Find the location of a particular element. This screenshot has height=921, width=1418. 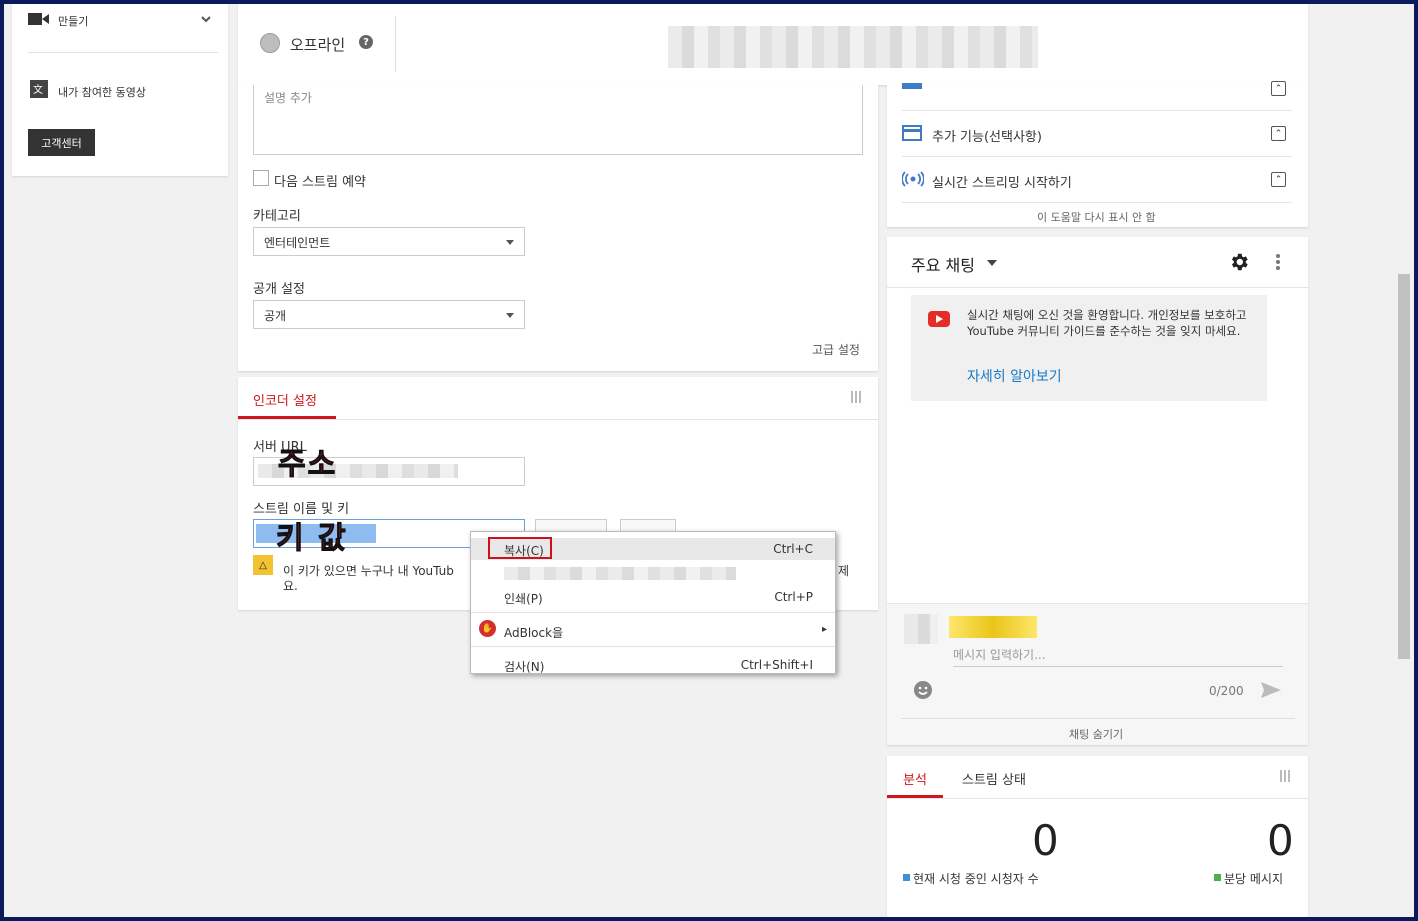

hide-chat-link: 채팅 숨기기 is located at coordinates (1096, 734).